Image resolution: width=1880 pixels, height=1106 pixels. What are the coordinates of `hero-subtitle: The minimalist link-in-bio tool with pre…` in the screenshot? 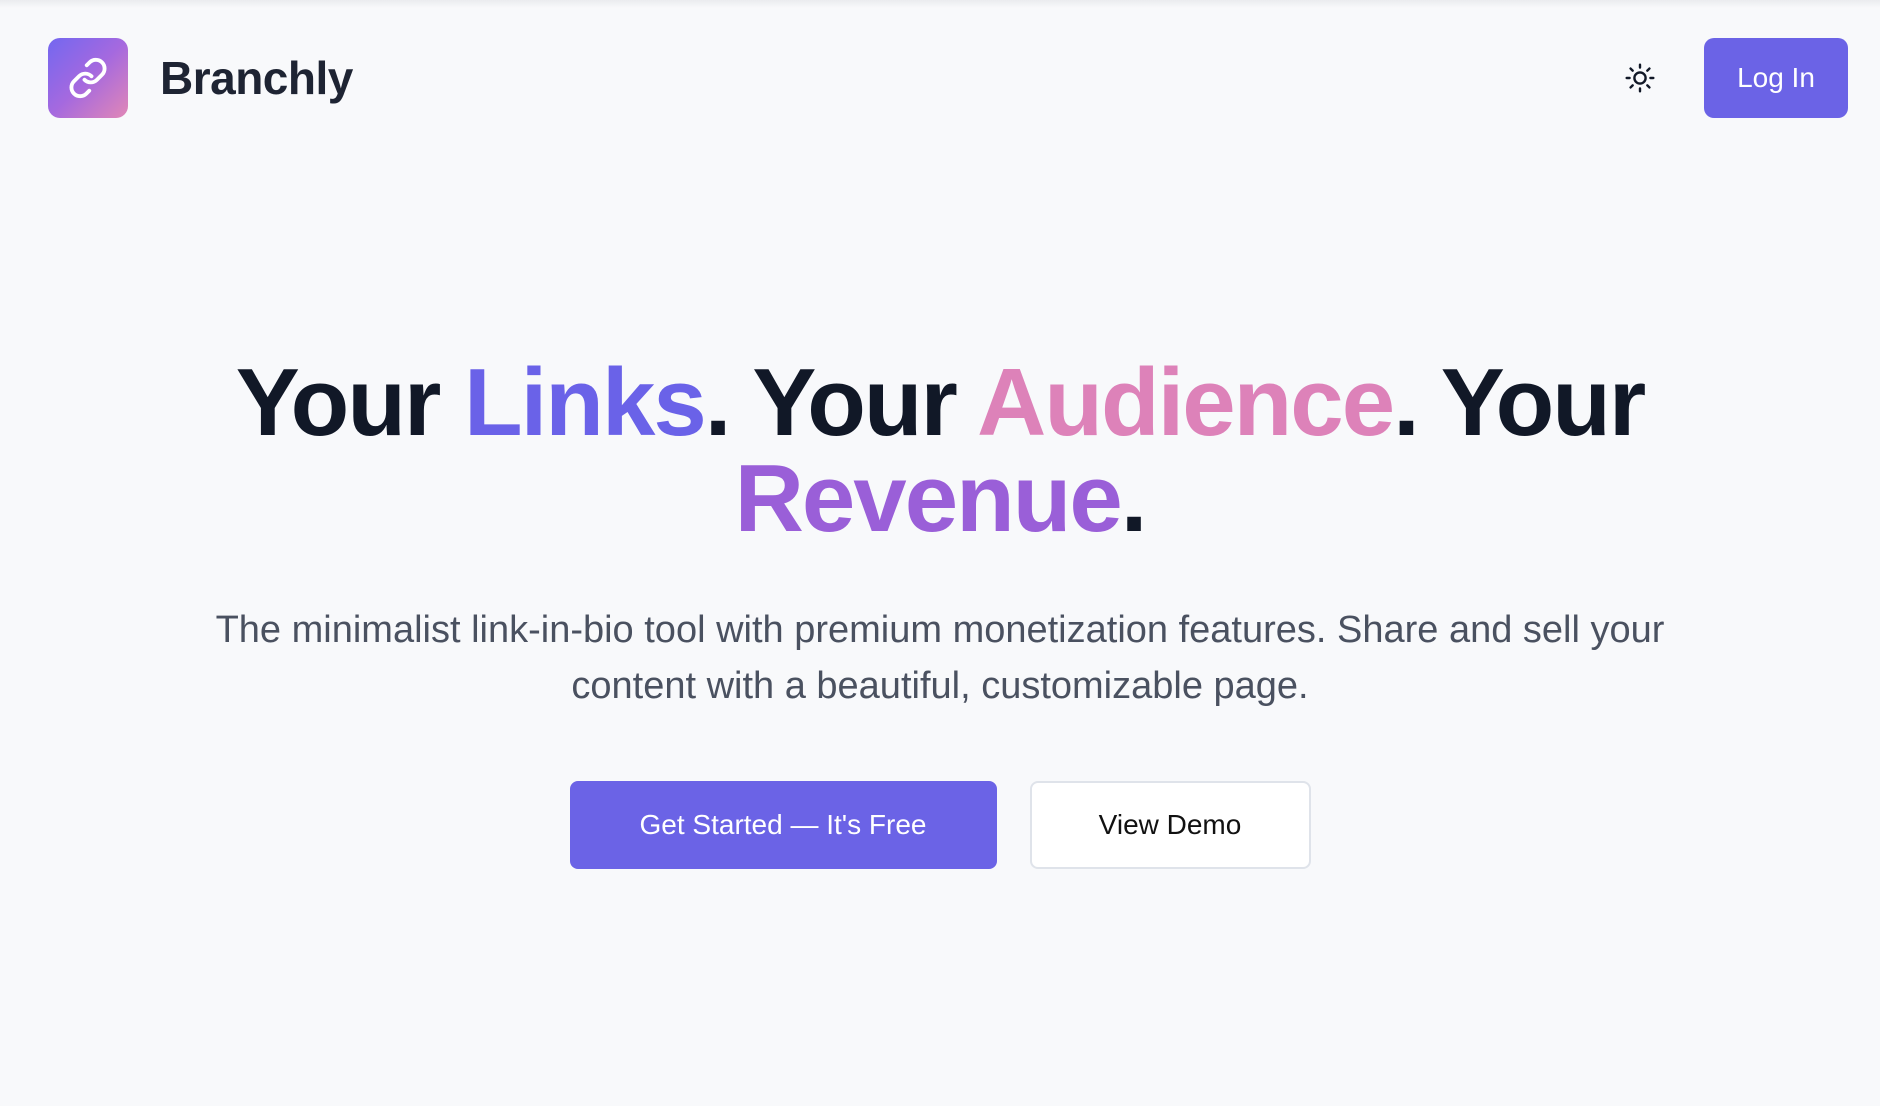 It's located at (940, 658).